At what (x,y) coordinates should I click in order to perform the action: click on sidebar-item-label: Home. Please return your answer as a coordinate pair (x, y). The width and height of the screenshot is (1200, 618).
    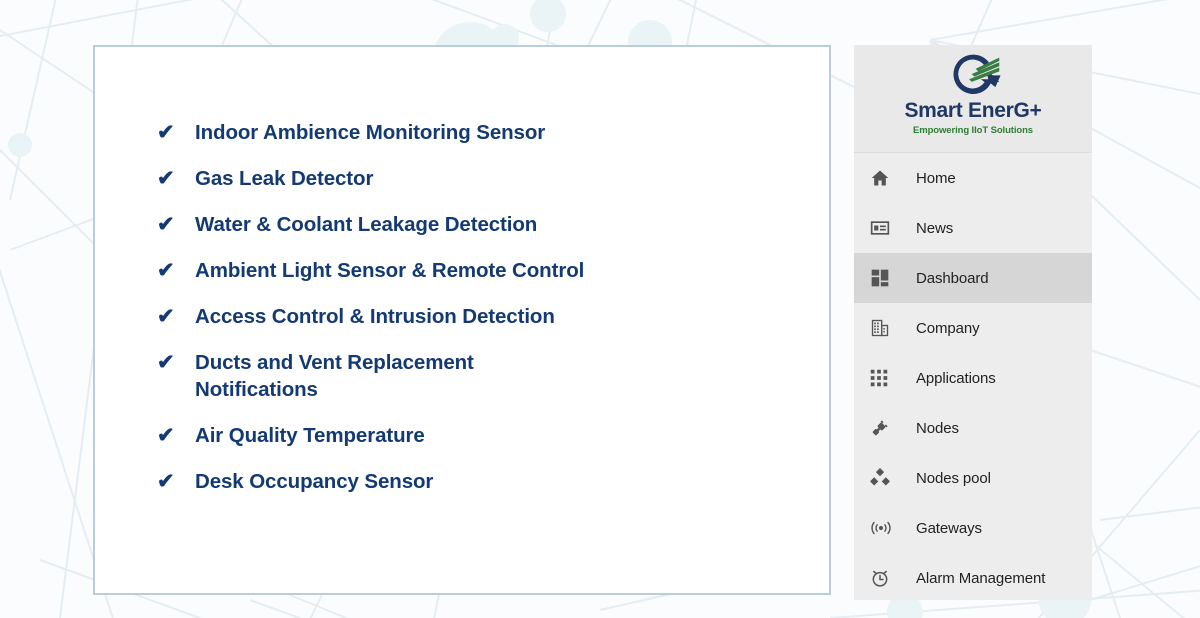
    Looking at the image, I should click on (936, 178).